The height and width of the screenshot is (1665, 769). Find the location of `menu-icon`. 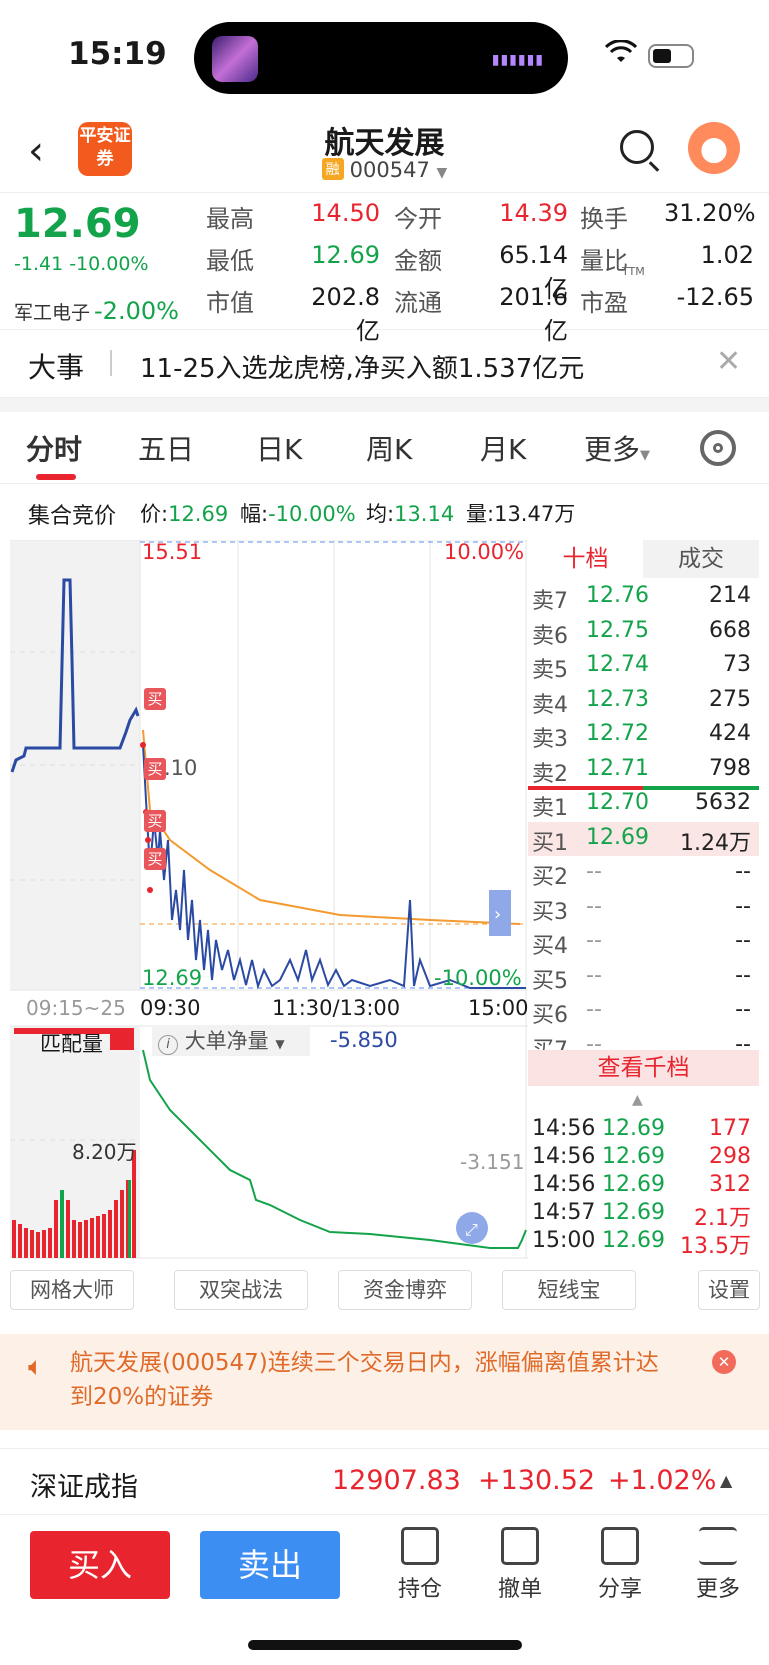

menu-icon is located at coordinates (718, 1546).